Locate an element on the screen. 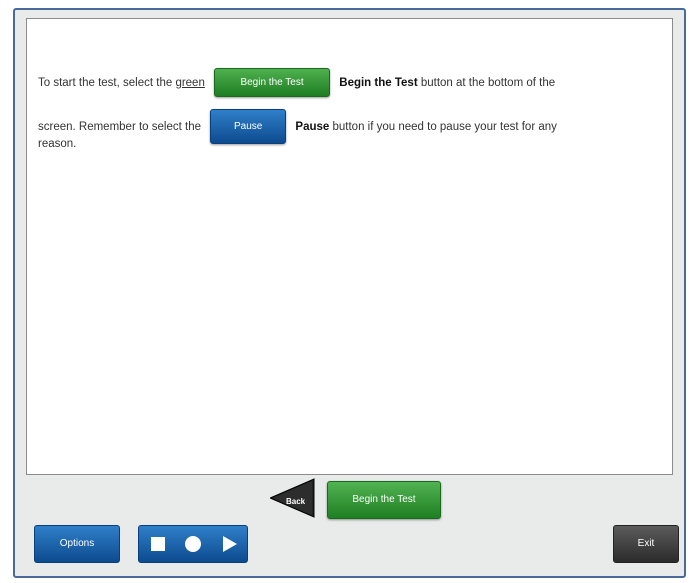  back-button: Back is located at coordinates (291, 498).